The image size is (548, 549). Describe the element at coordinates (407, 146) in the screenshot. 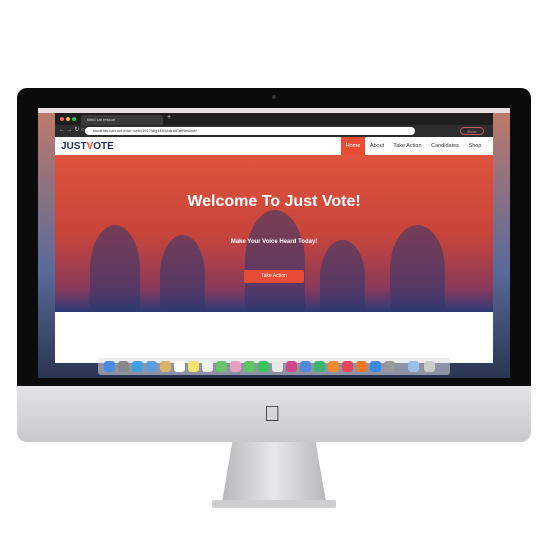

I see `nav-take-action: Take Action` at that location.